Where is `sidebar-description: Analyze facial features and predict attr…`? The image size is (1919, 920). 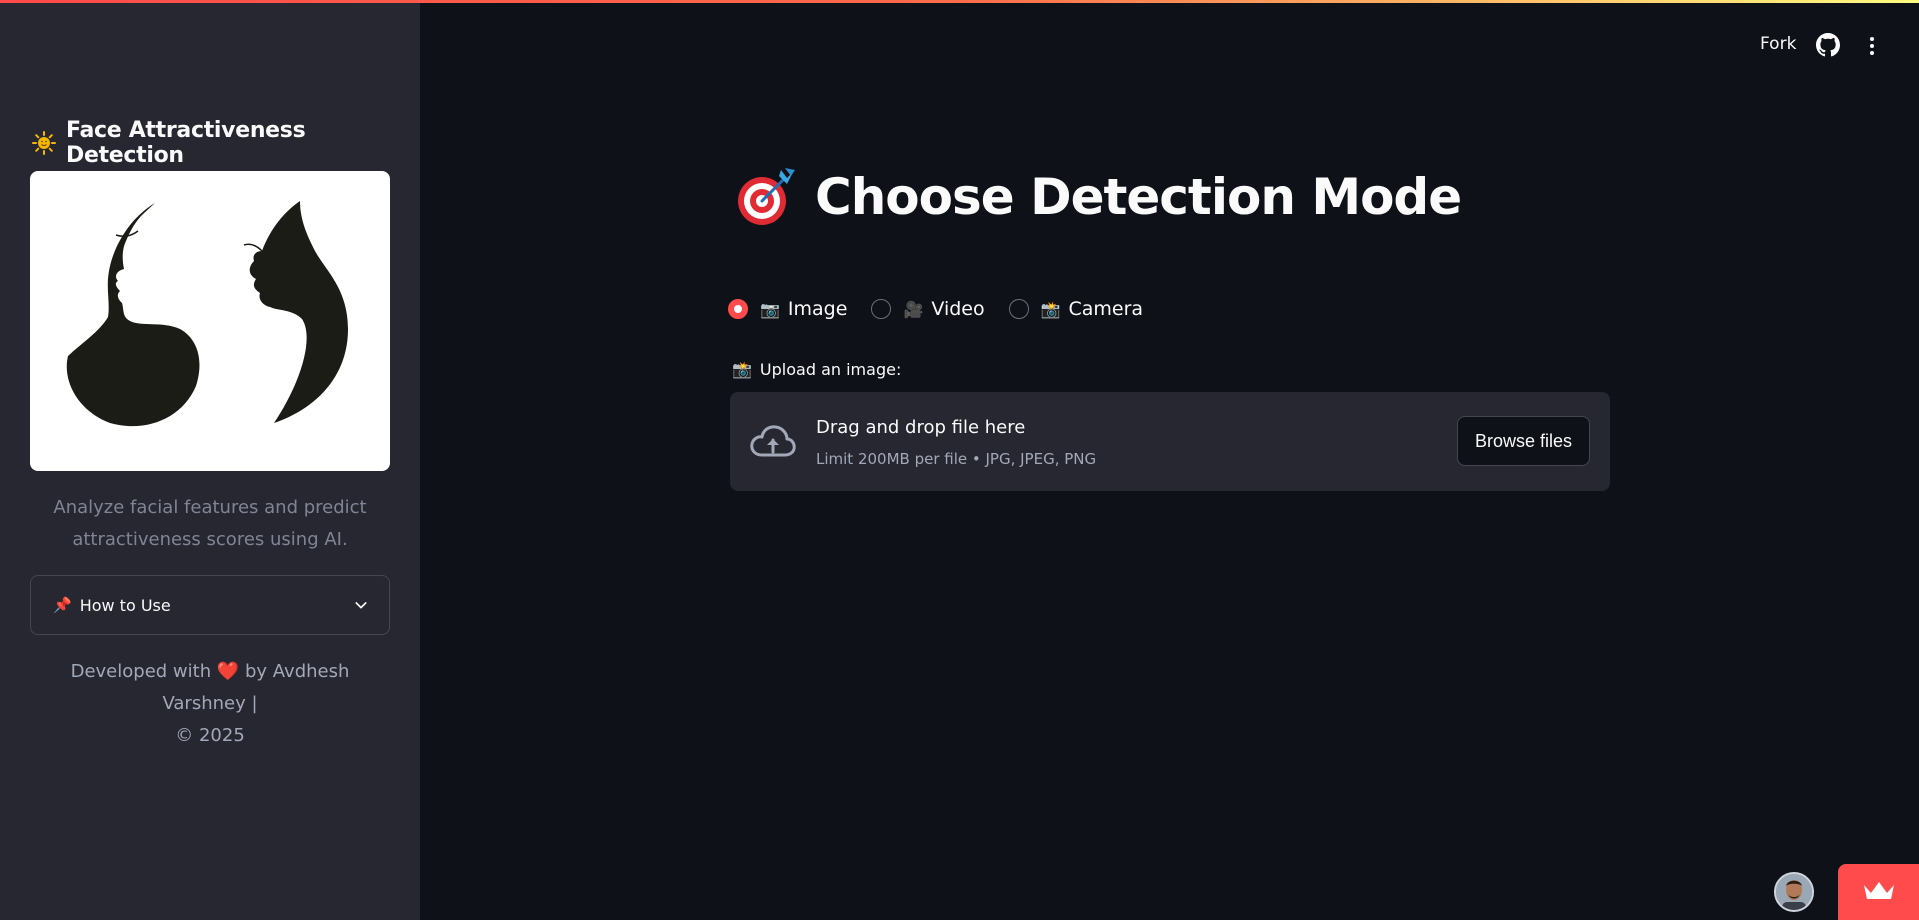 sidebar-description: Analyze facial features and predict attr… is located at coordinates (210, 523).